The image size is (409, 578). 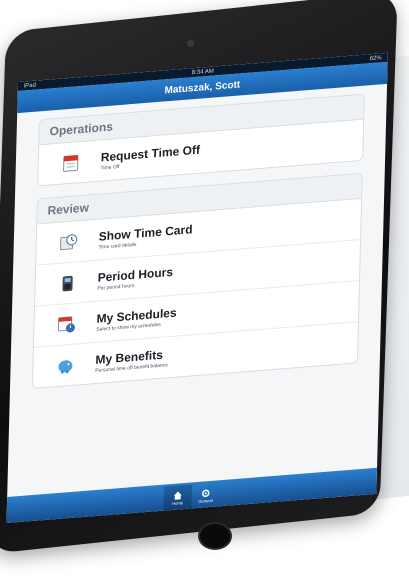 I want to click on tab-general: General, so click(x=205, y=495).